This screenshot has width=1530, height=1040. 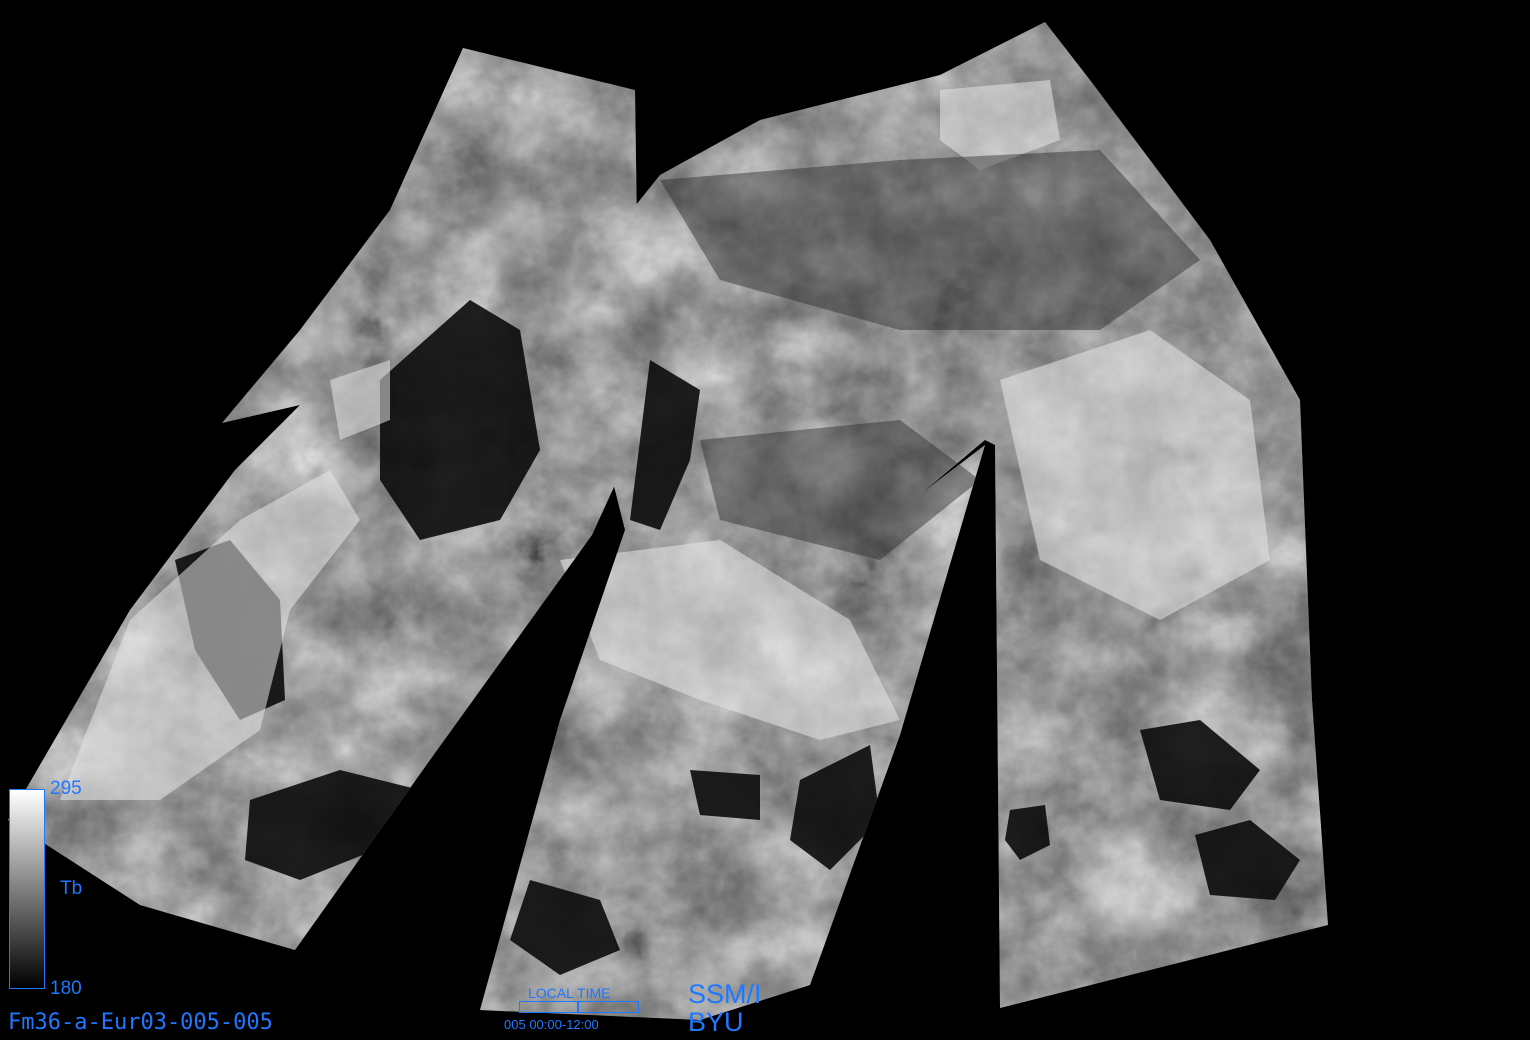 I want to click on colorbar-min-label: 180, so click(x=66, y=988).